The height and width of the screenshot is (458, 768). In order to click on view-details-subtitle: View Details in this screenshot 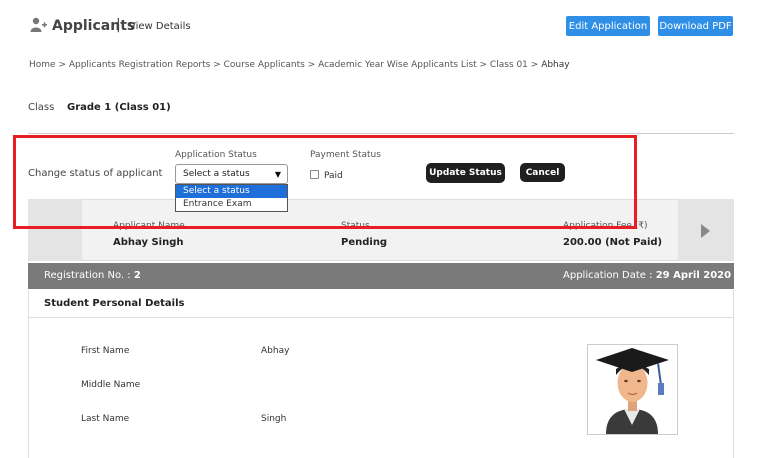, I will do `click(160, 26)`.